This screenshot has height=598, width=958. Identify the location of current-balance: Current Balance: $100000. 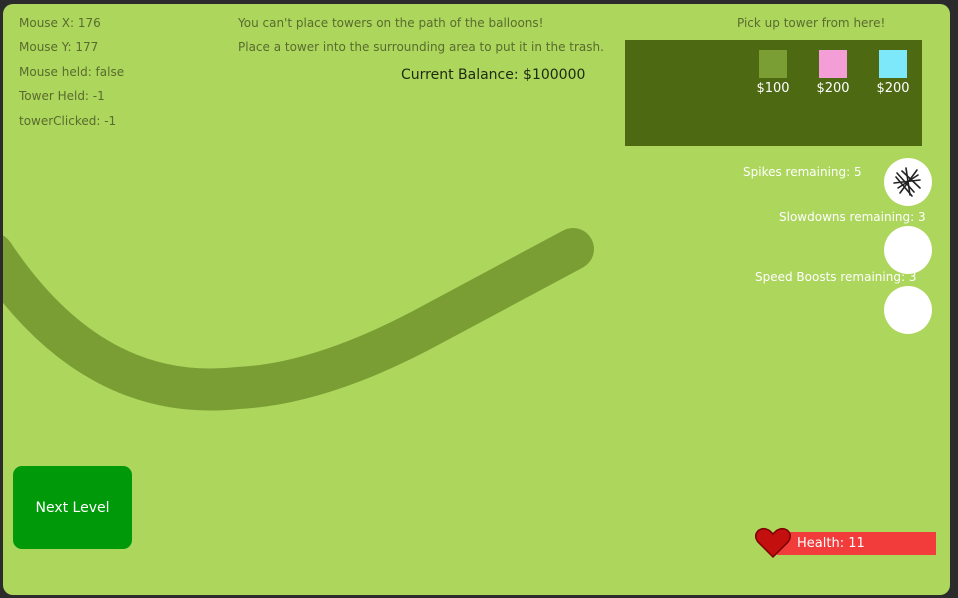
(493, 75).